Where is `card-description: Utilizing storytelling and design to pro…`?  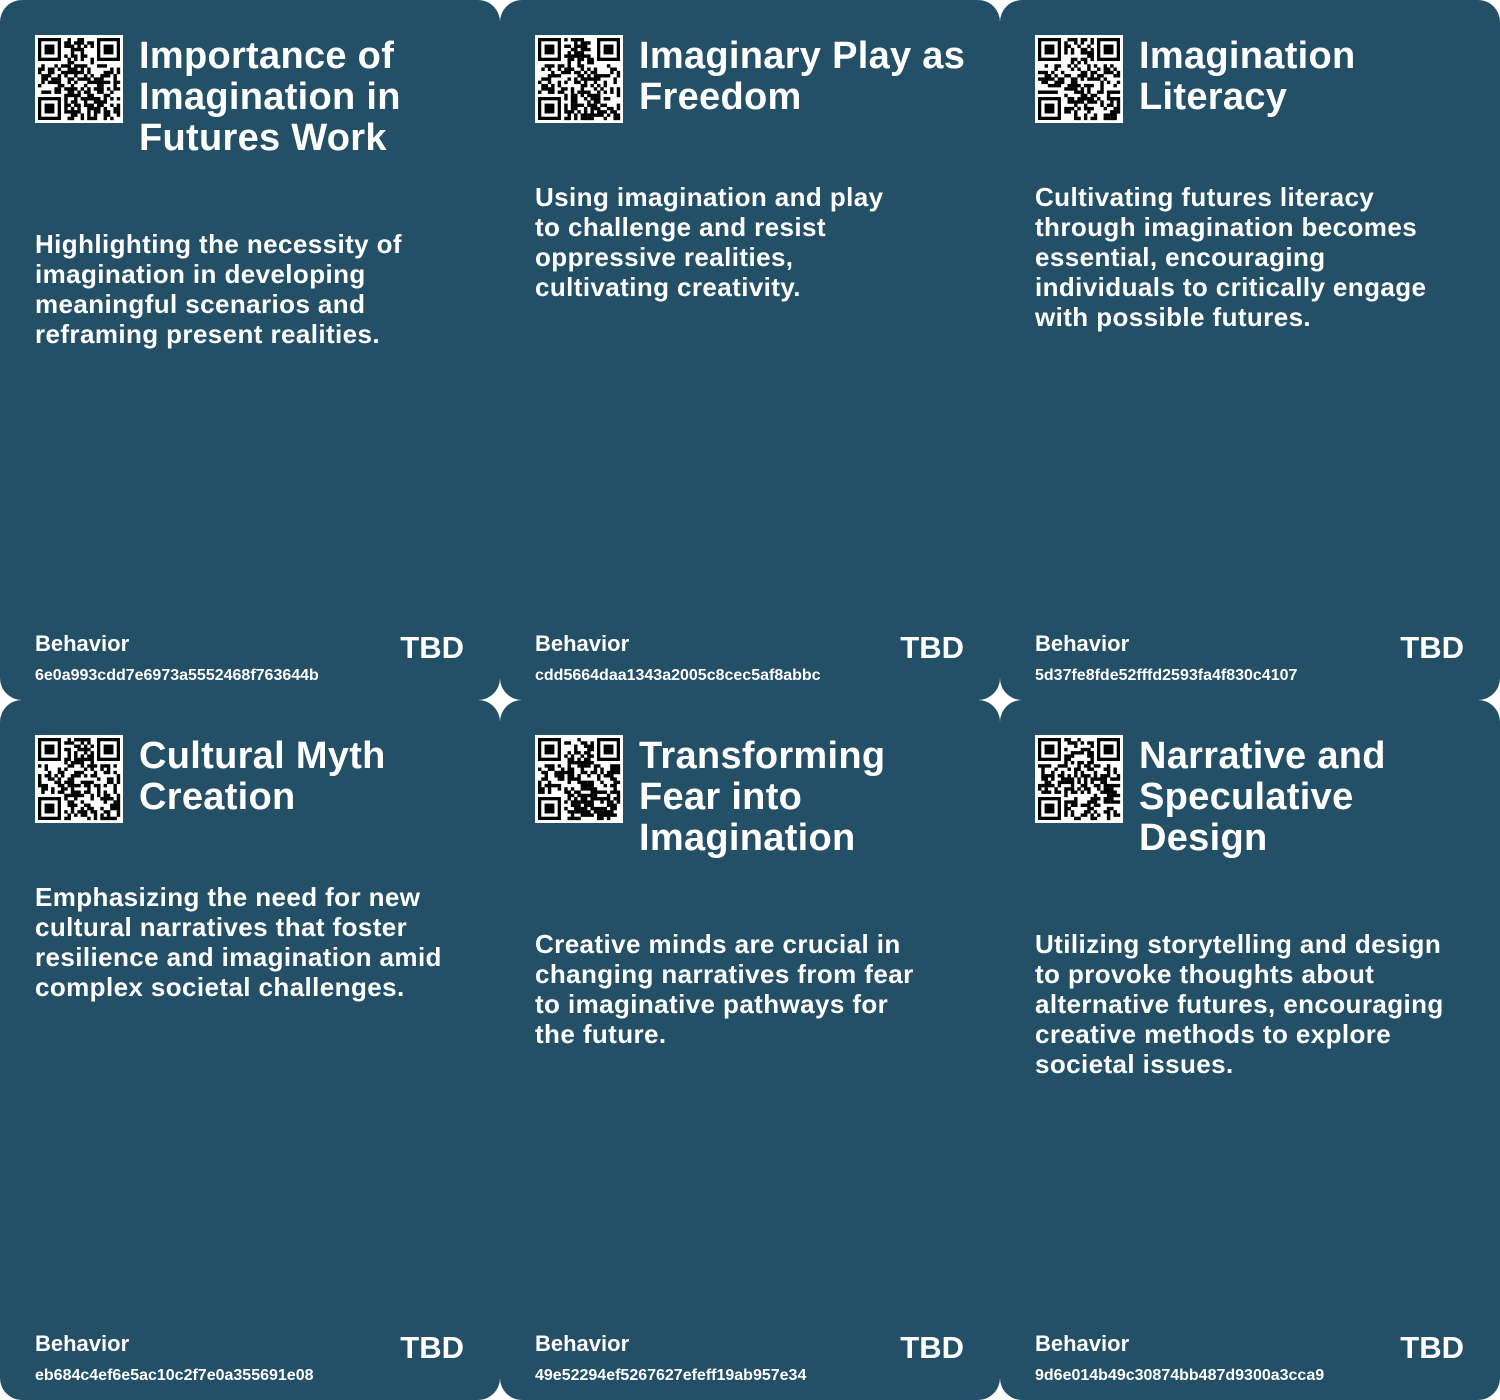
card-description: Utilizing storytelling and design to pro… is located at coordinates (1239, 1004).